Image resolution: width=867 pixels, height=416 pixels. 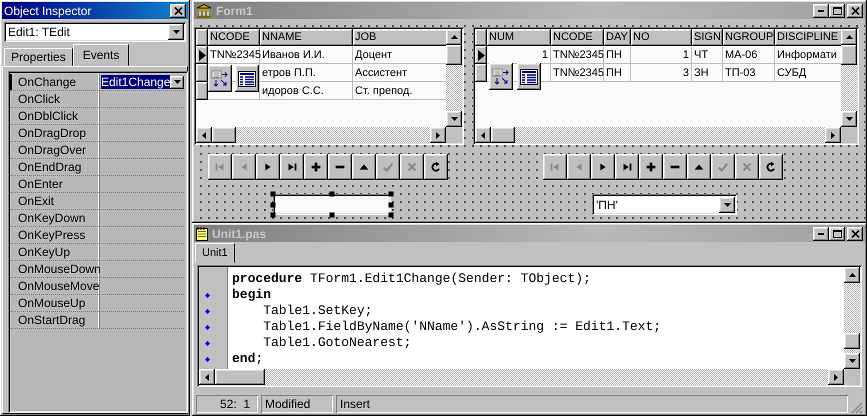 What do you see at coordinates (54, 184) in the screenshot?
I see `event-name: OnEnter` at bounding box center [54, 184].